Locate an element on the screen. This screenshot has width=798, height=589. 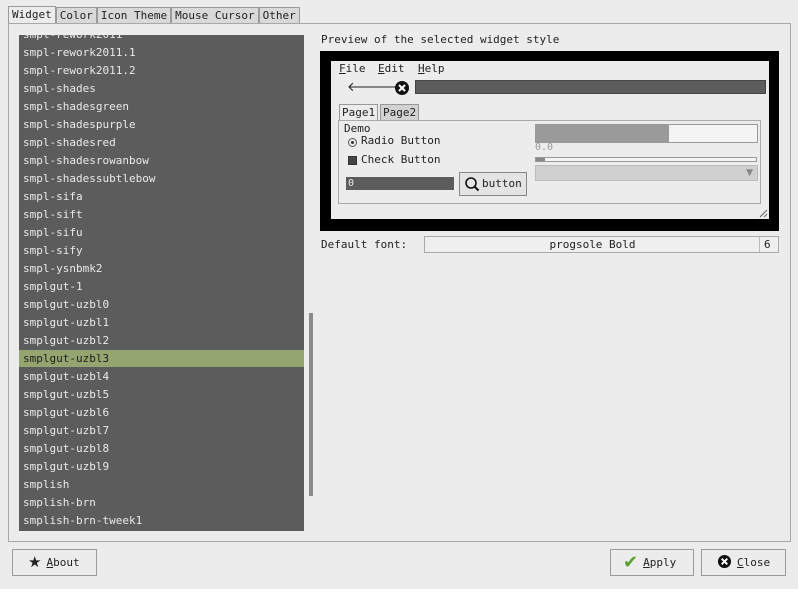
list-item: smplish-brn is located at coordinates (161, 502).